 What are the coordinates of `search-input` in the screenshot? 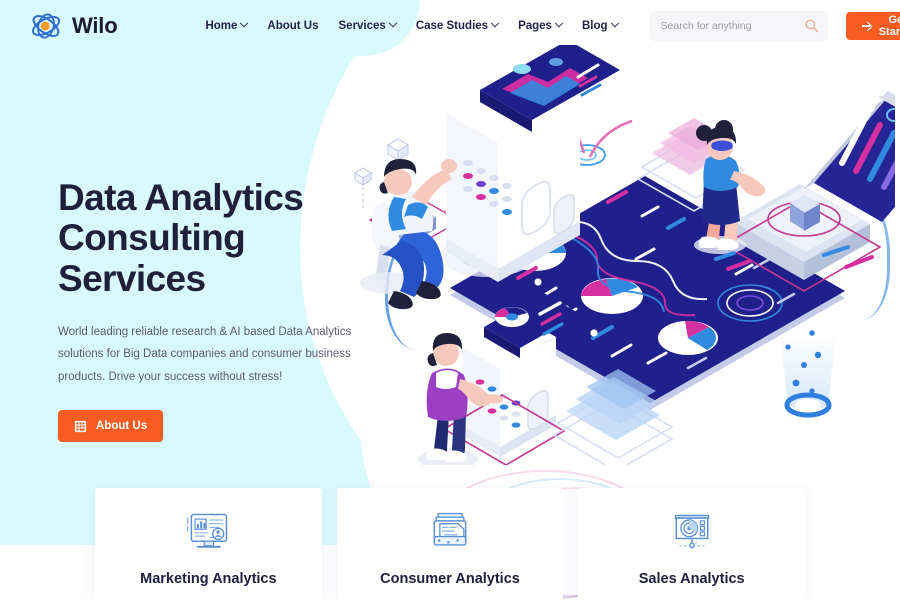 It's located at (738, 26).